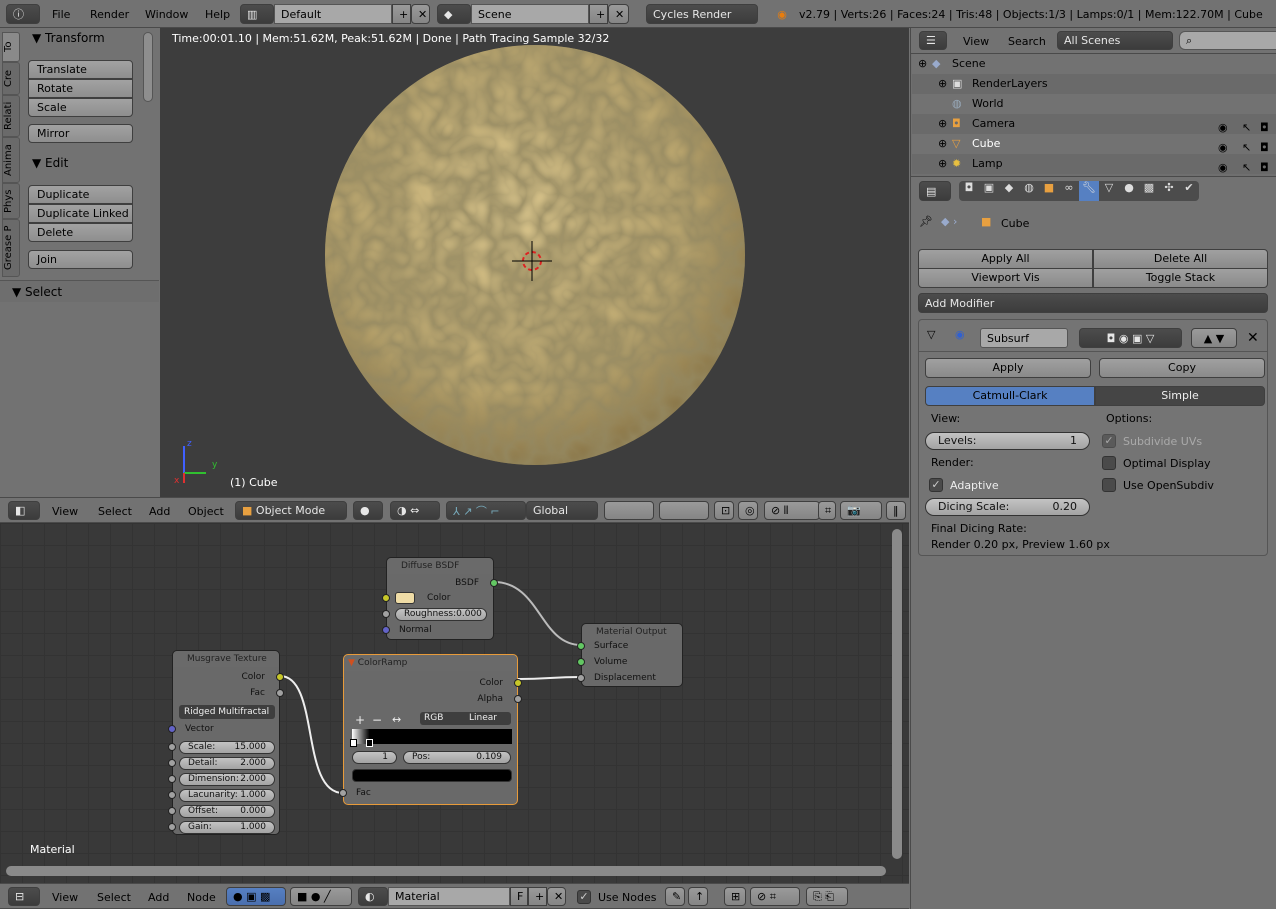 The height and width of the screenshot is (909, 1276). What do you see at coordinates (432, 736) in the screenshot?
I see `color-ramp-gradient` at bounding box center [432, 736].